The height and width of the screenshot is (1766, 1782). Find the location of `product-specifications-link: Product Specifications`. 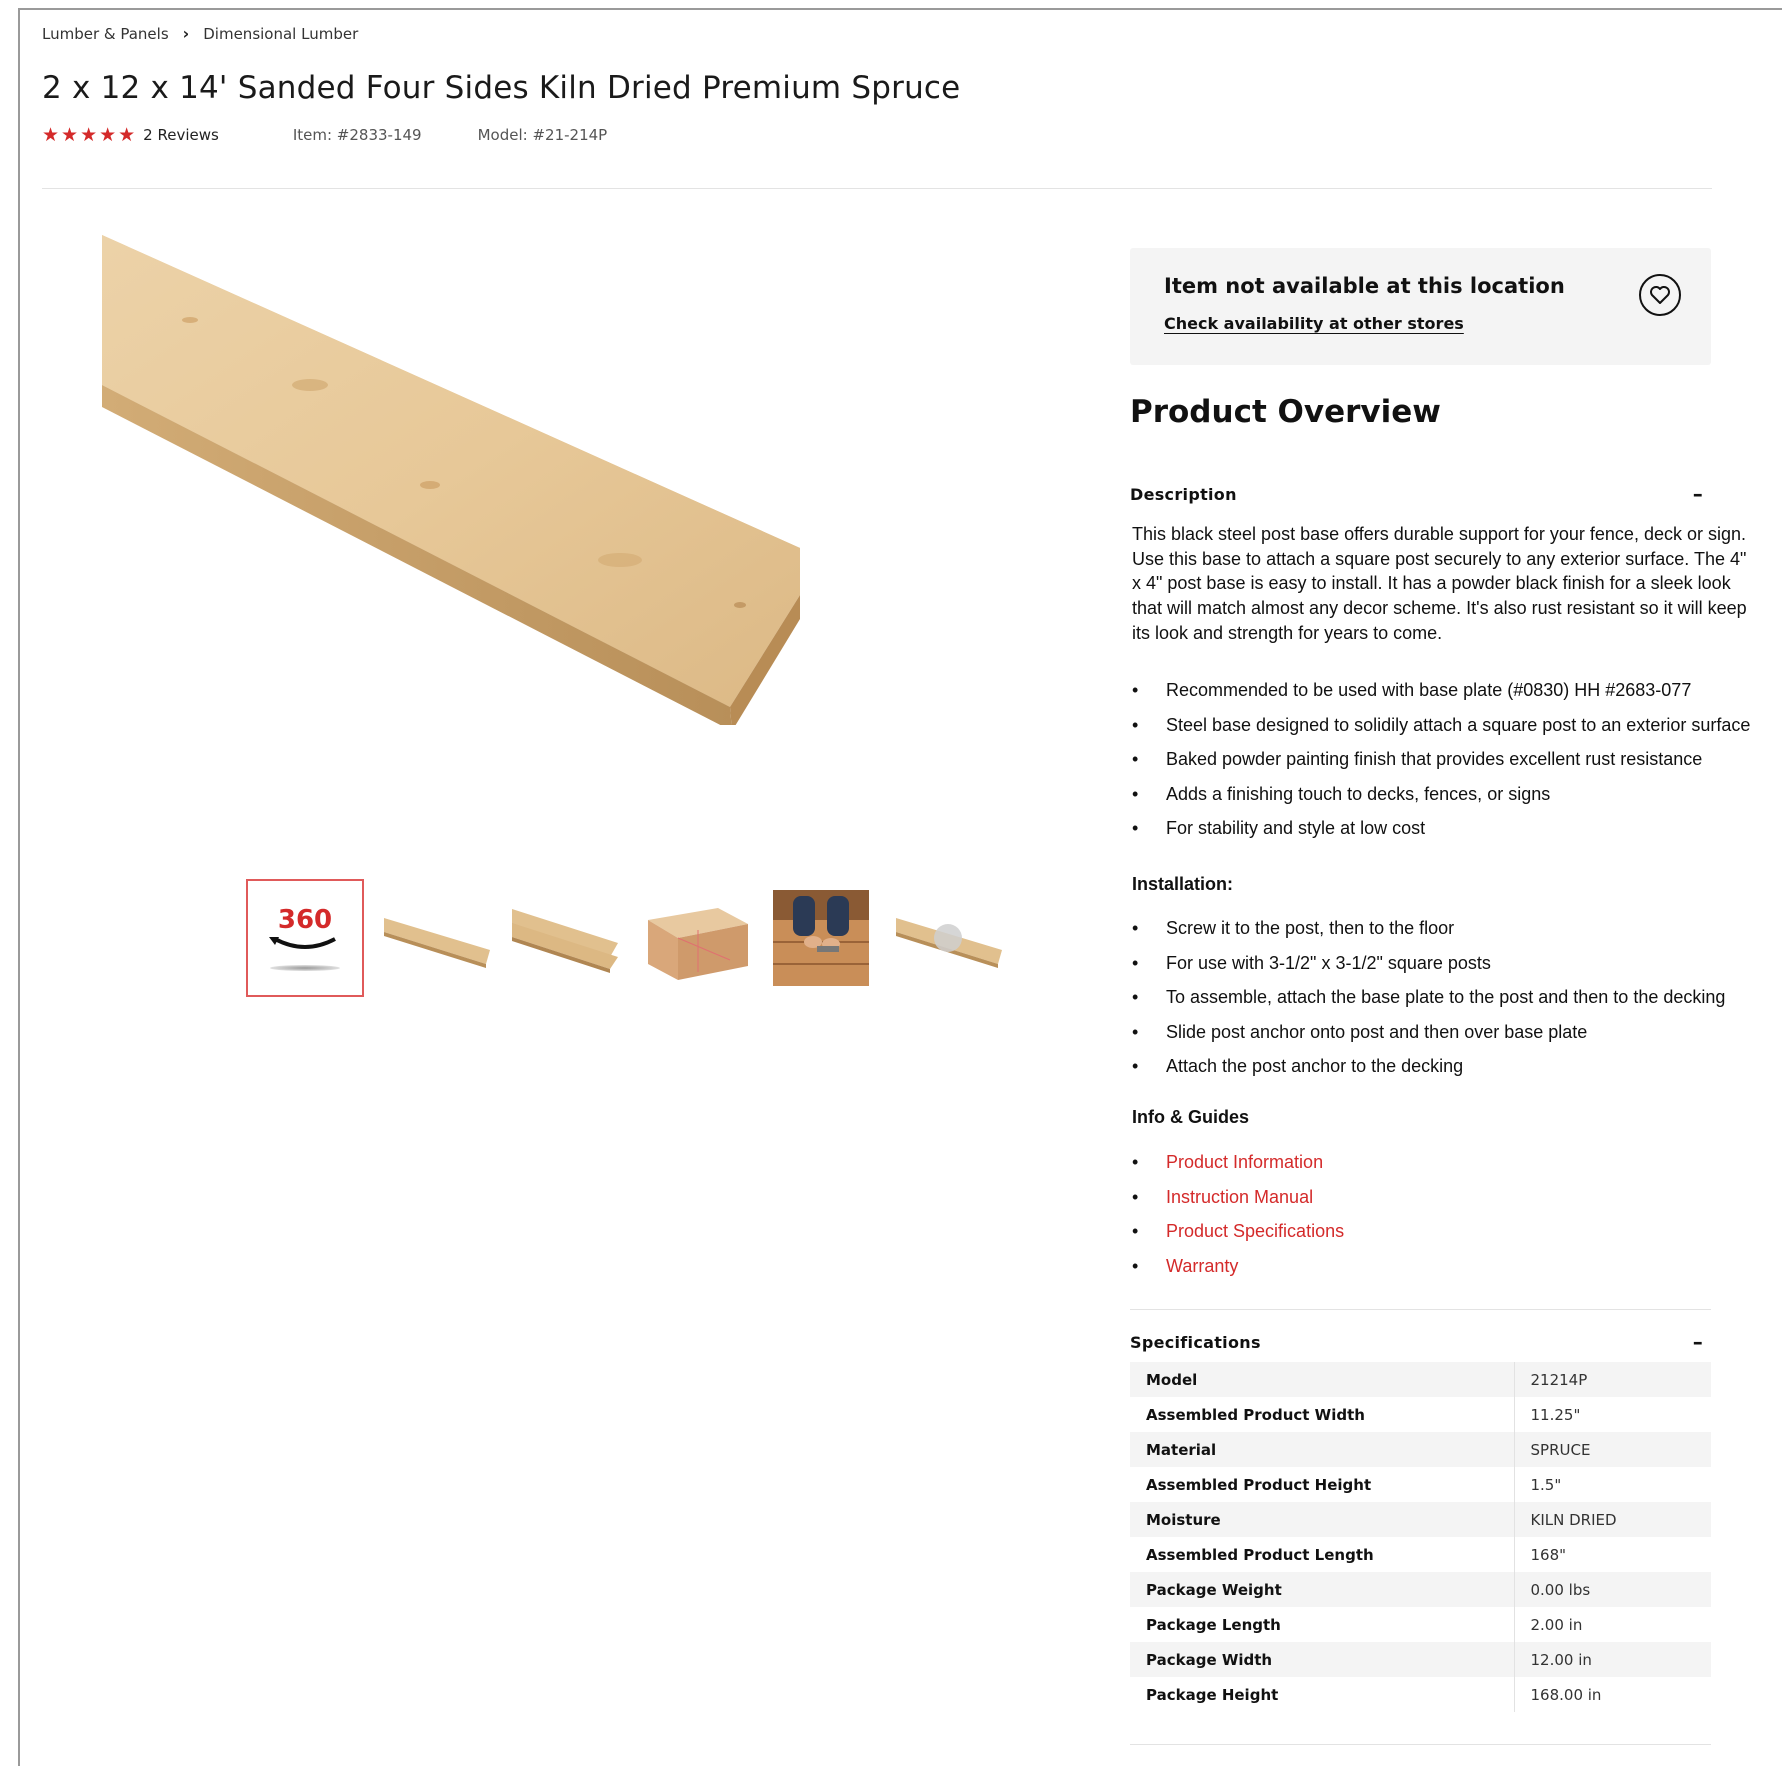

product-specifications-link: Product Specifications is located at coordinates (1452, 1231).